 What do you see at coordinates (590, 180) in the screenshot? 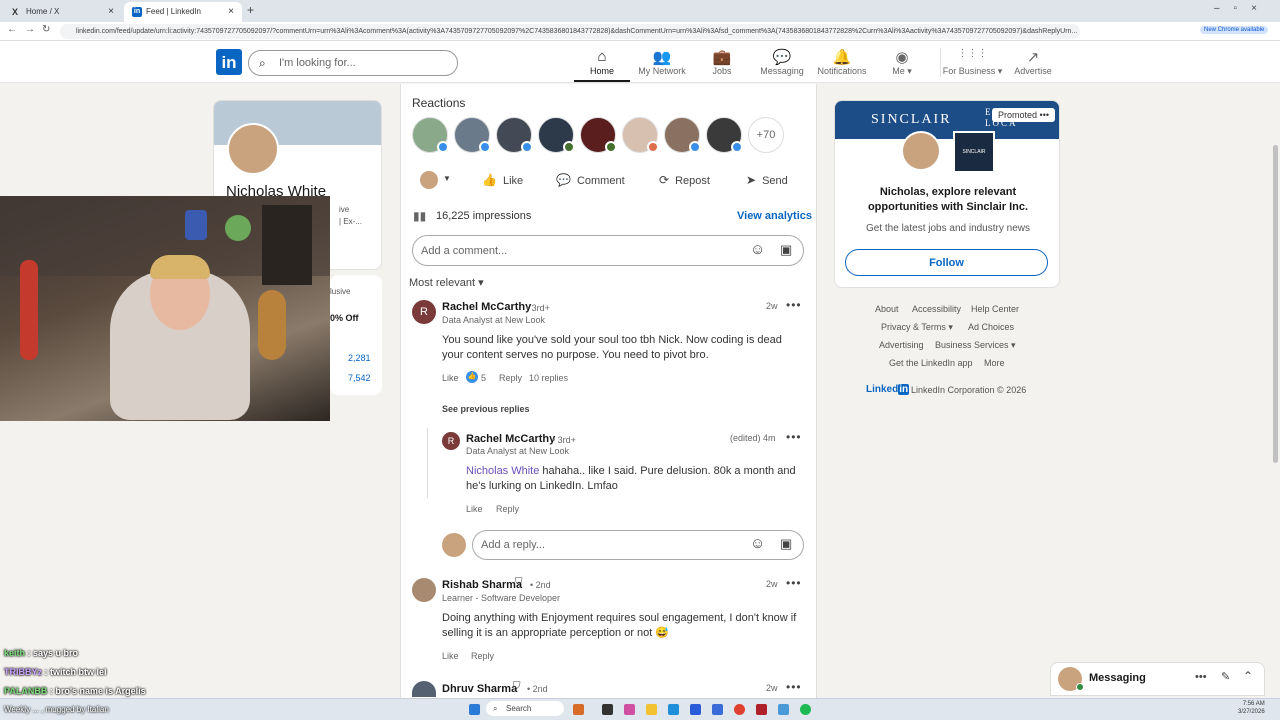
I see `comment-button: 💬 Comment` at bounding box center [590, 180].